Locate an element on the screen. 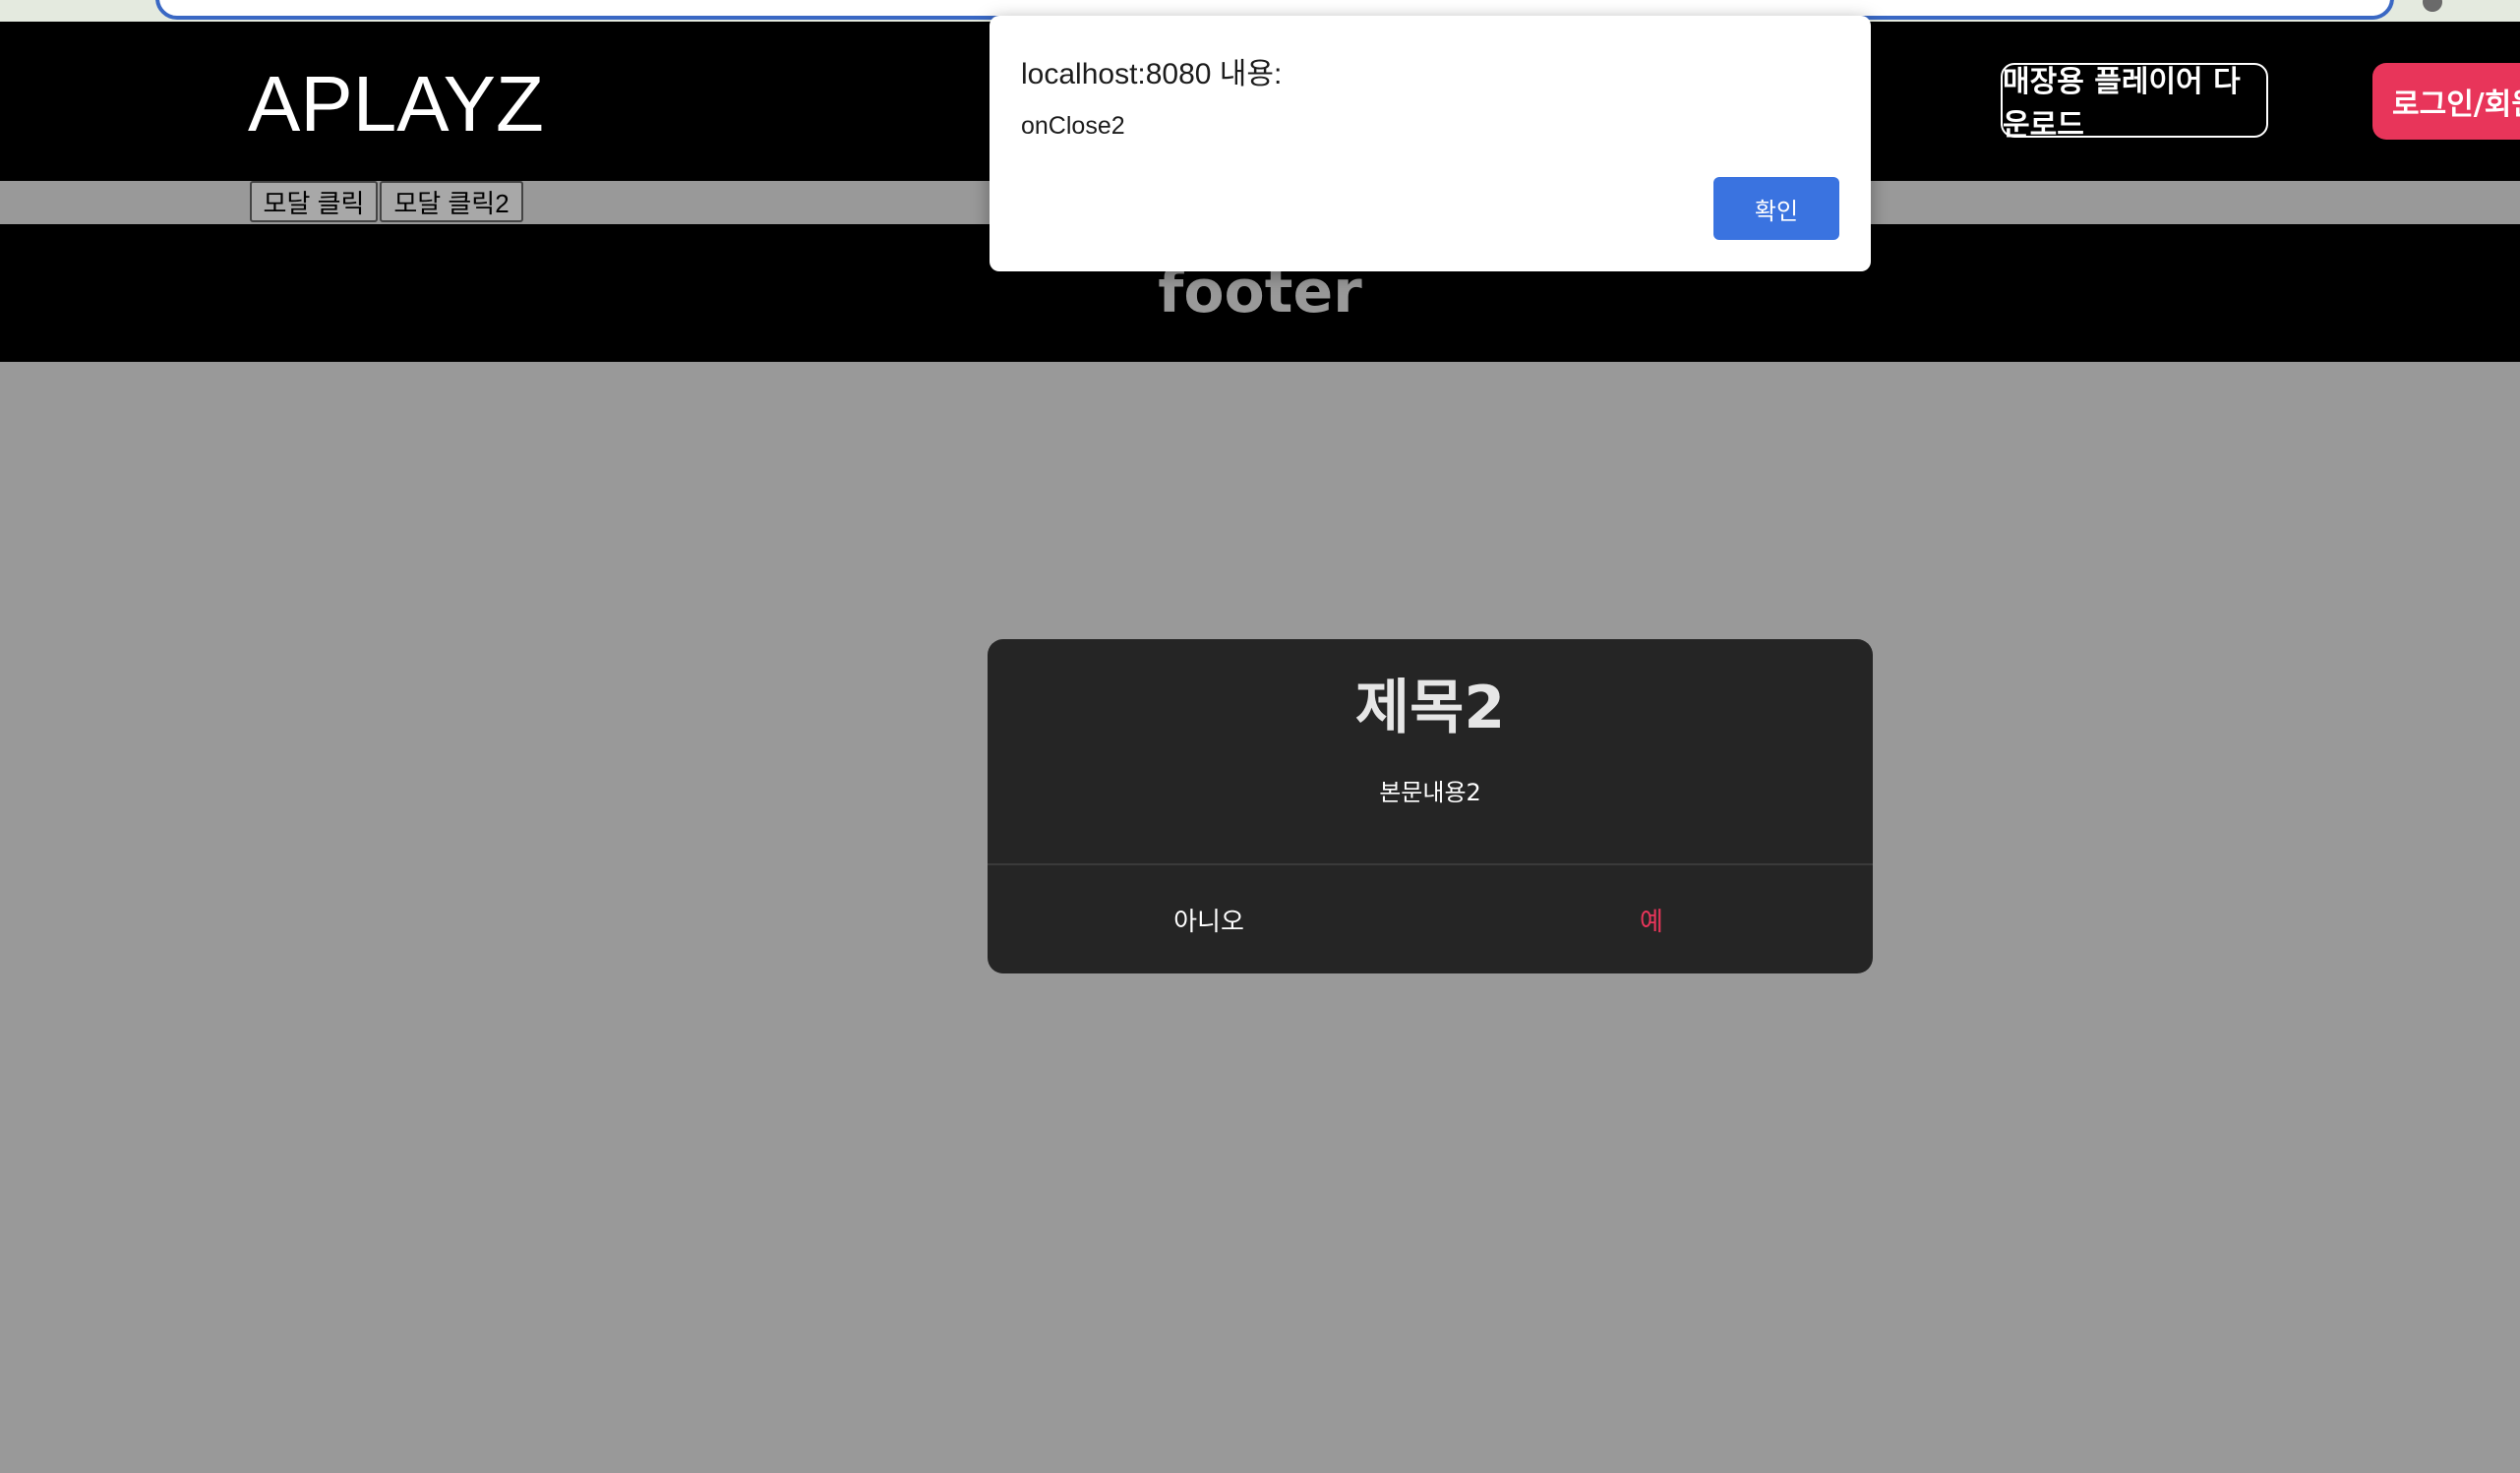 The image size is (2520, 1473). alert-ok-button: 확인 is located at coordinates (1776, 209).